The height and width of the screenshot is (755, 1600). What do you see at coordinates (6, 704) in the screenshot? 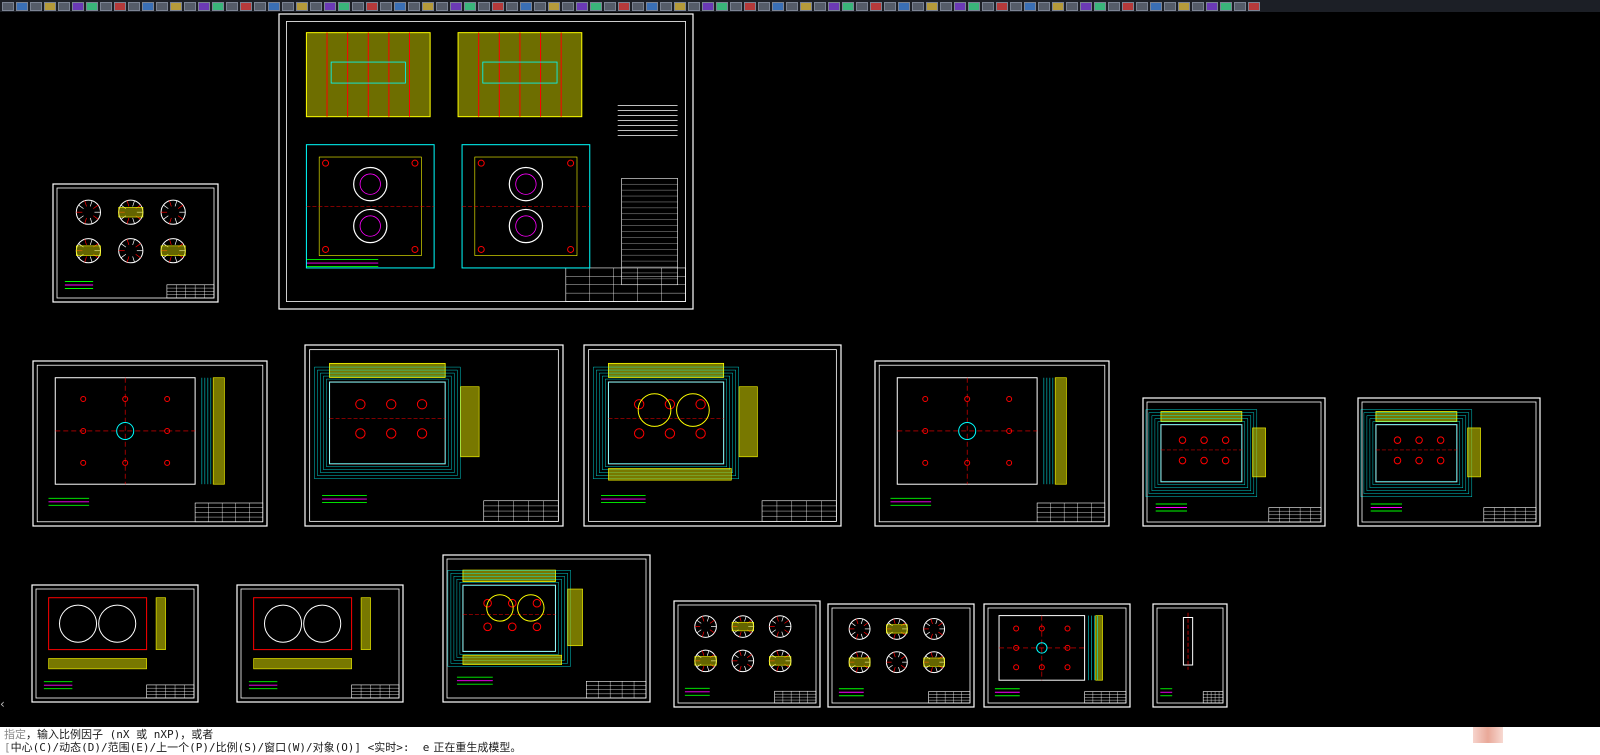
I see `scroll-left-icon: ‹` at bounding box center [6, 704].